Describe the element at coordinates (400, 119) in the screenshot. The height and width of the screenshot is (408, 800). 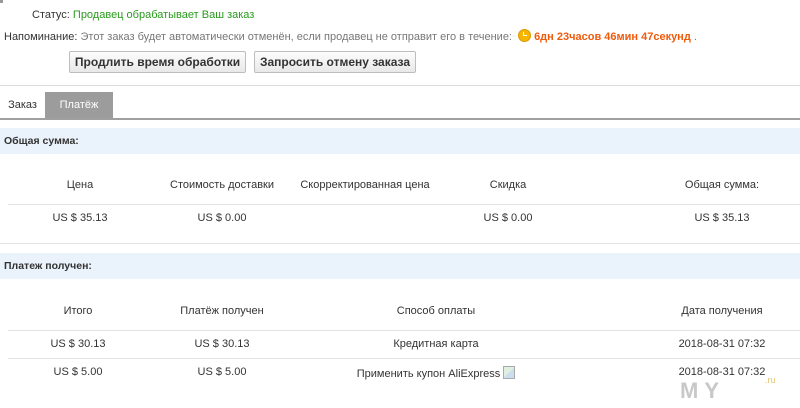
I see `tab-underline` at that location.